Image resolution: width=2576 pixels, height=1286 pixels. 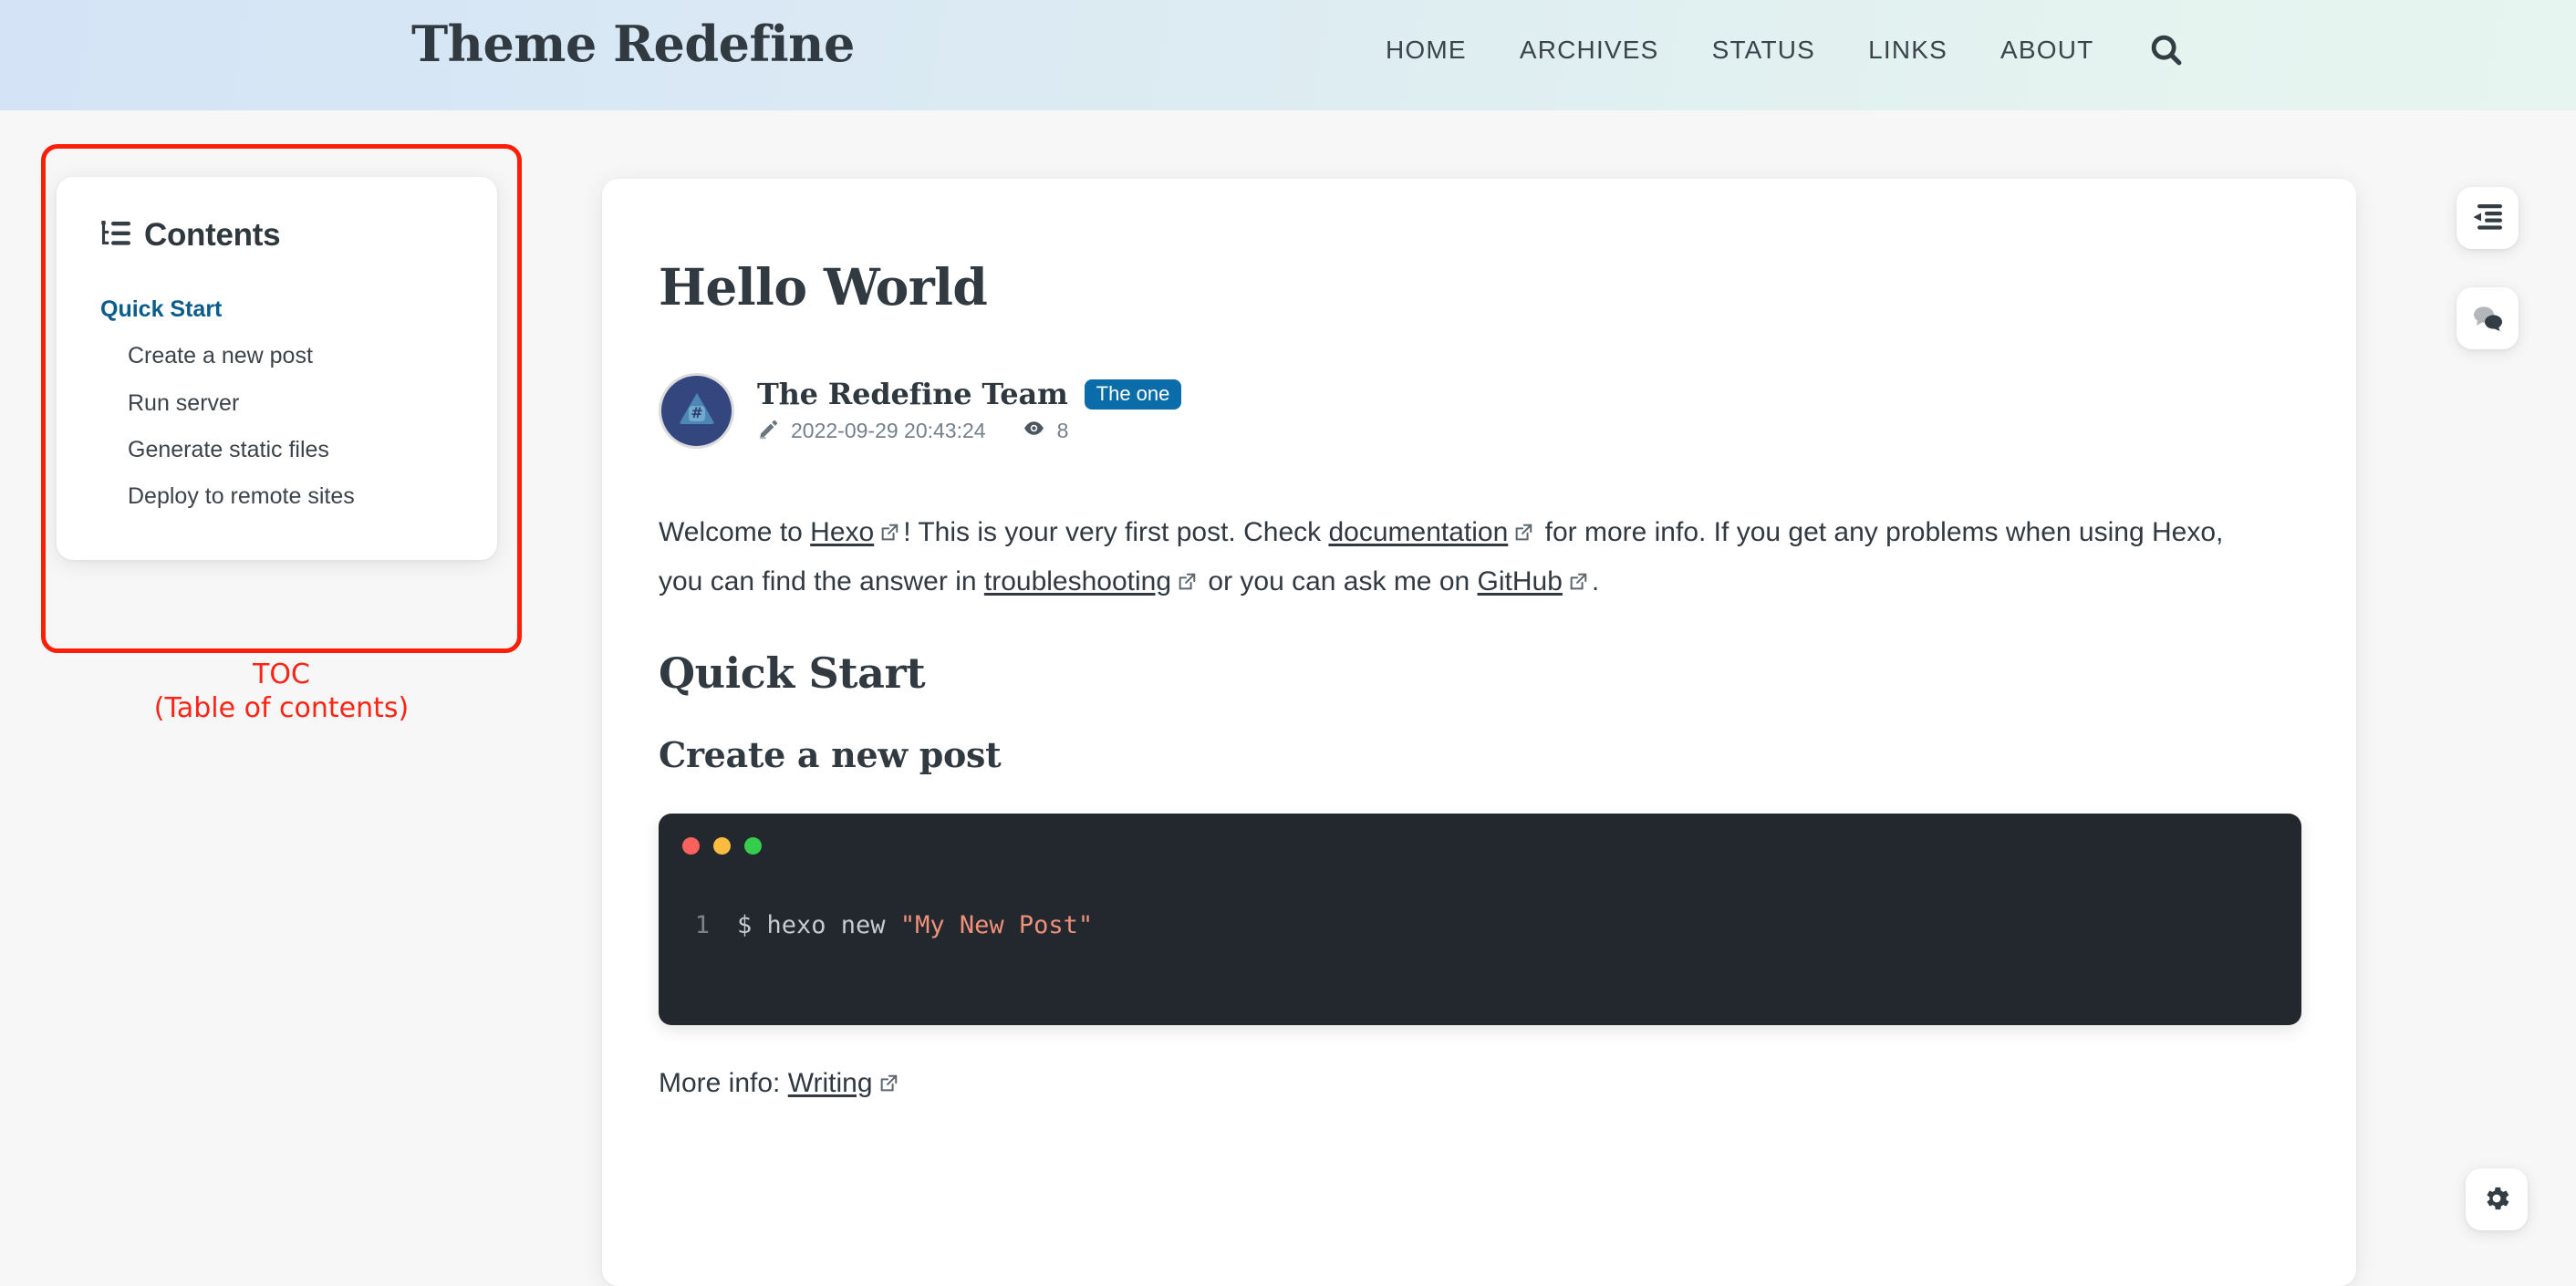 I want to click on site-title: Theme Redefine, so click(x=633, y=44).